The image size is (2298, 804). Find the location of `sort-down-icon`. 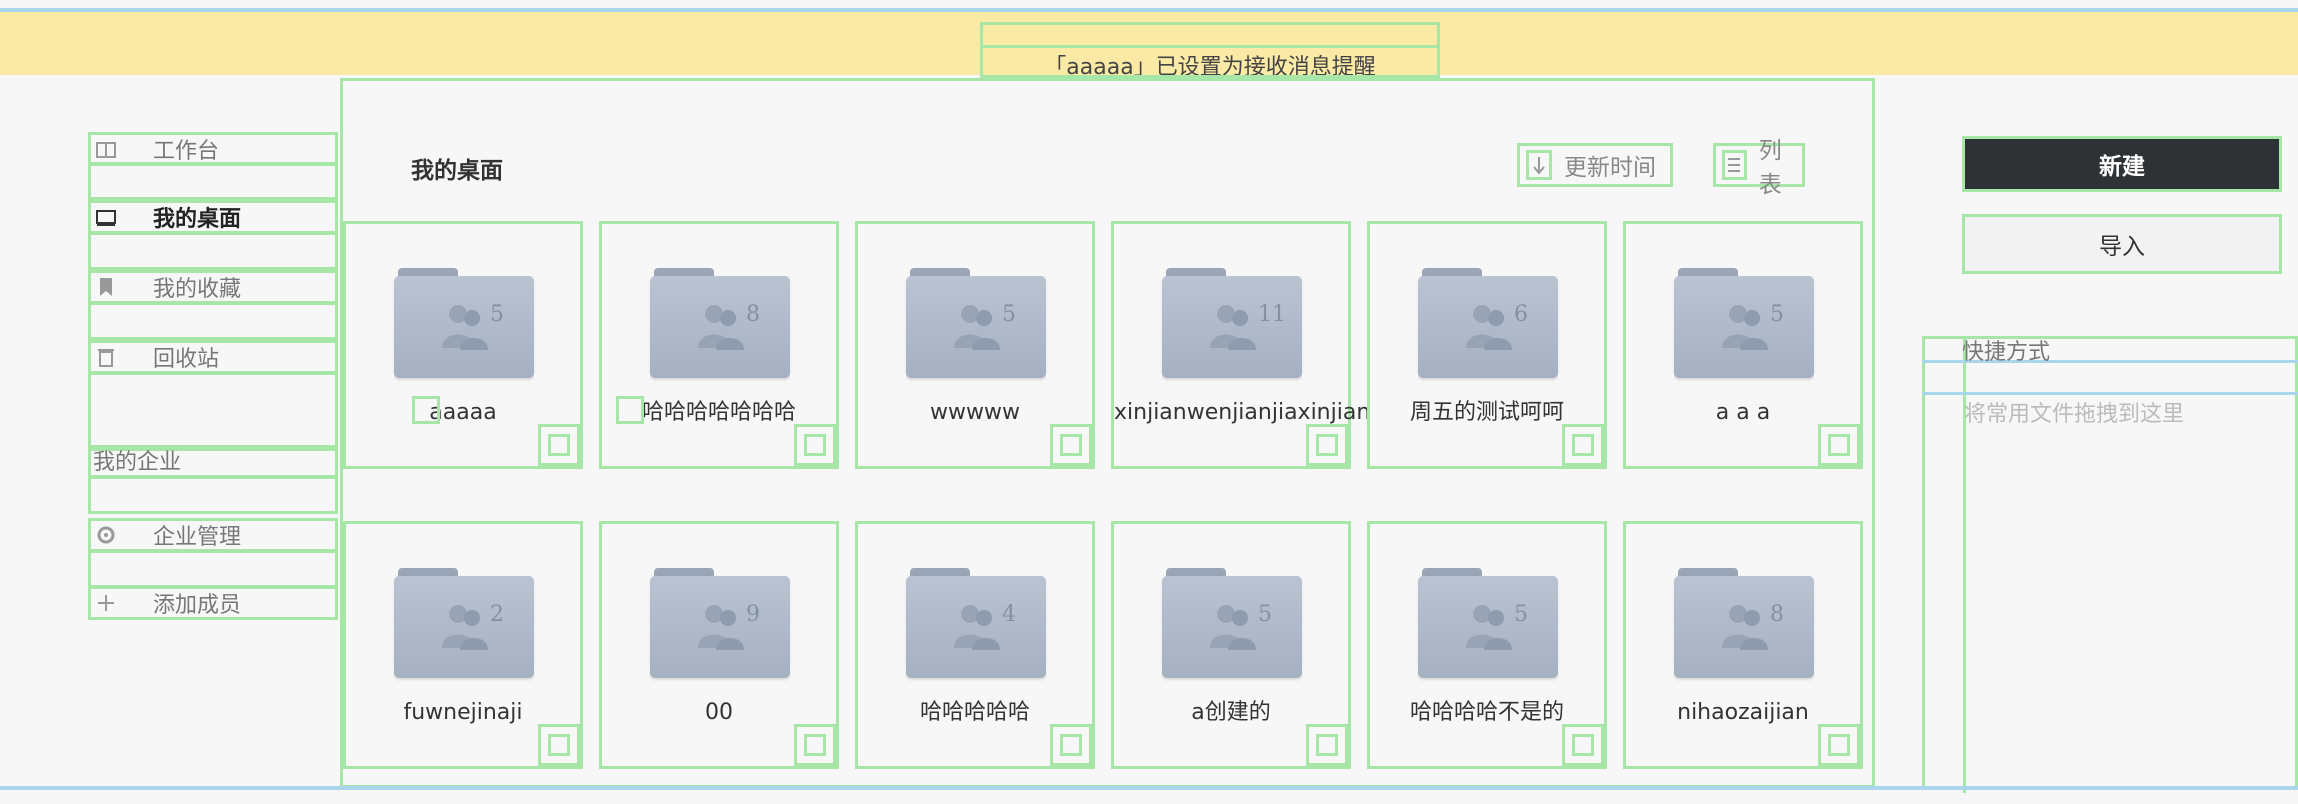

sort-down-icon is located at coordinates (1539, 165).